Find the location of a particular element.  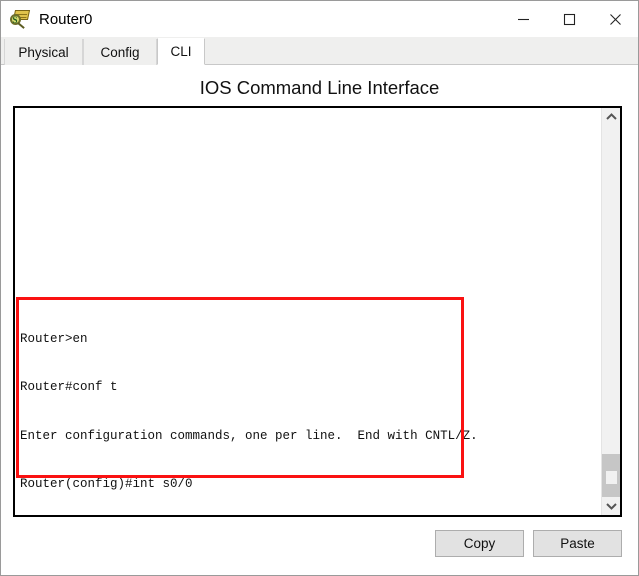

tab-config-label: Config is located at coordinates (120, 52).